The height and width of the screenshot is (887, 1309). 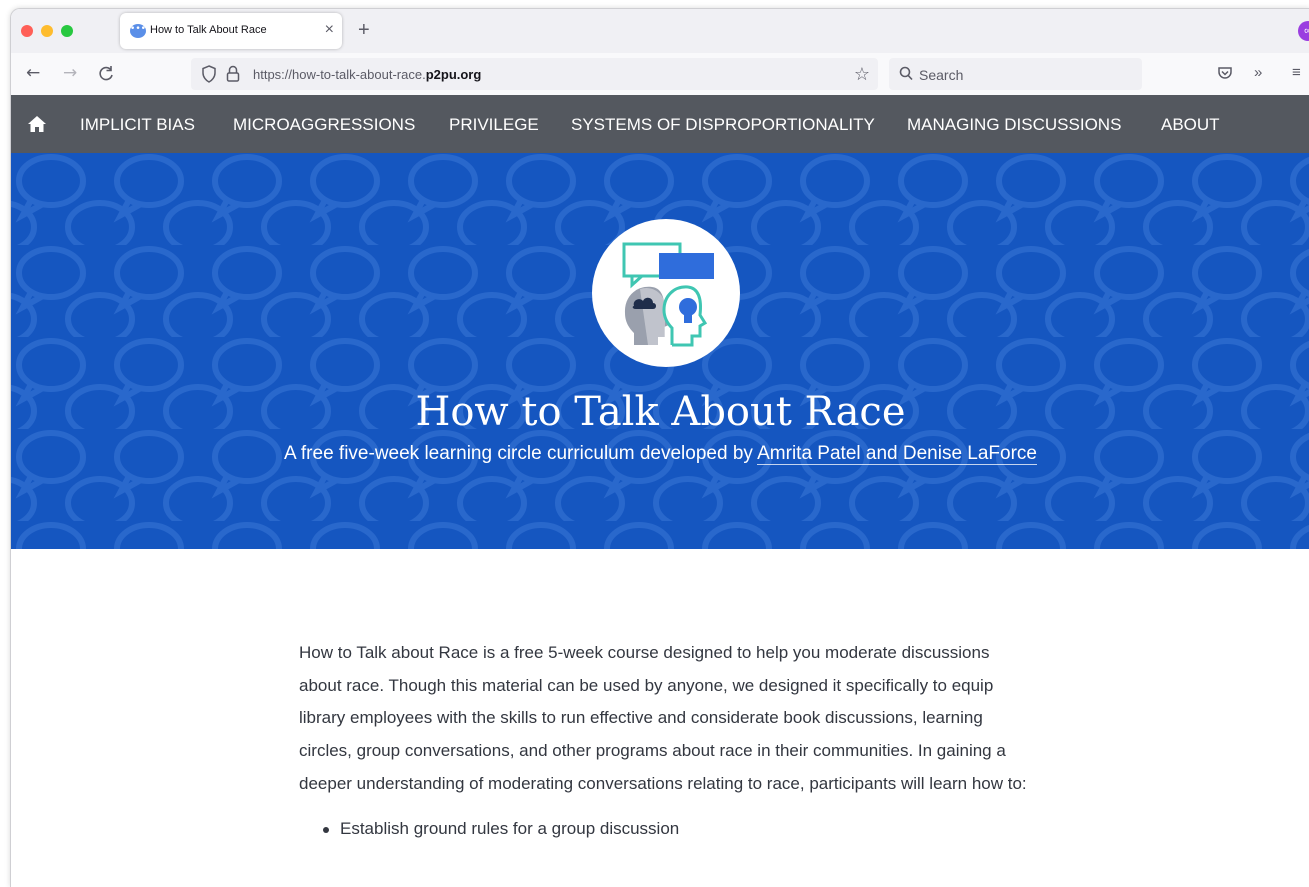 I want to click on nav-link-about: ABOUT, so click(x=1190, y=125).